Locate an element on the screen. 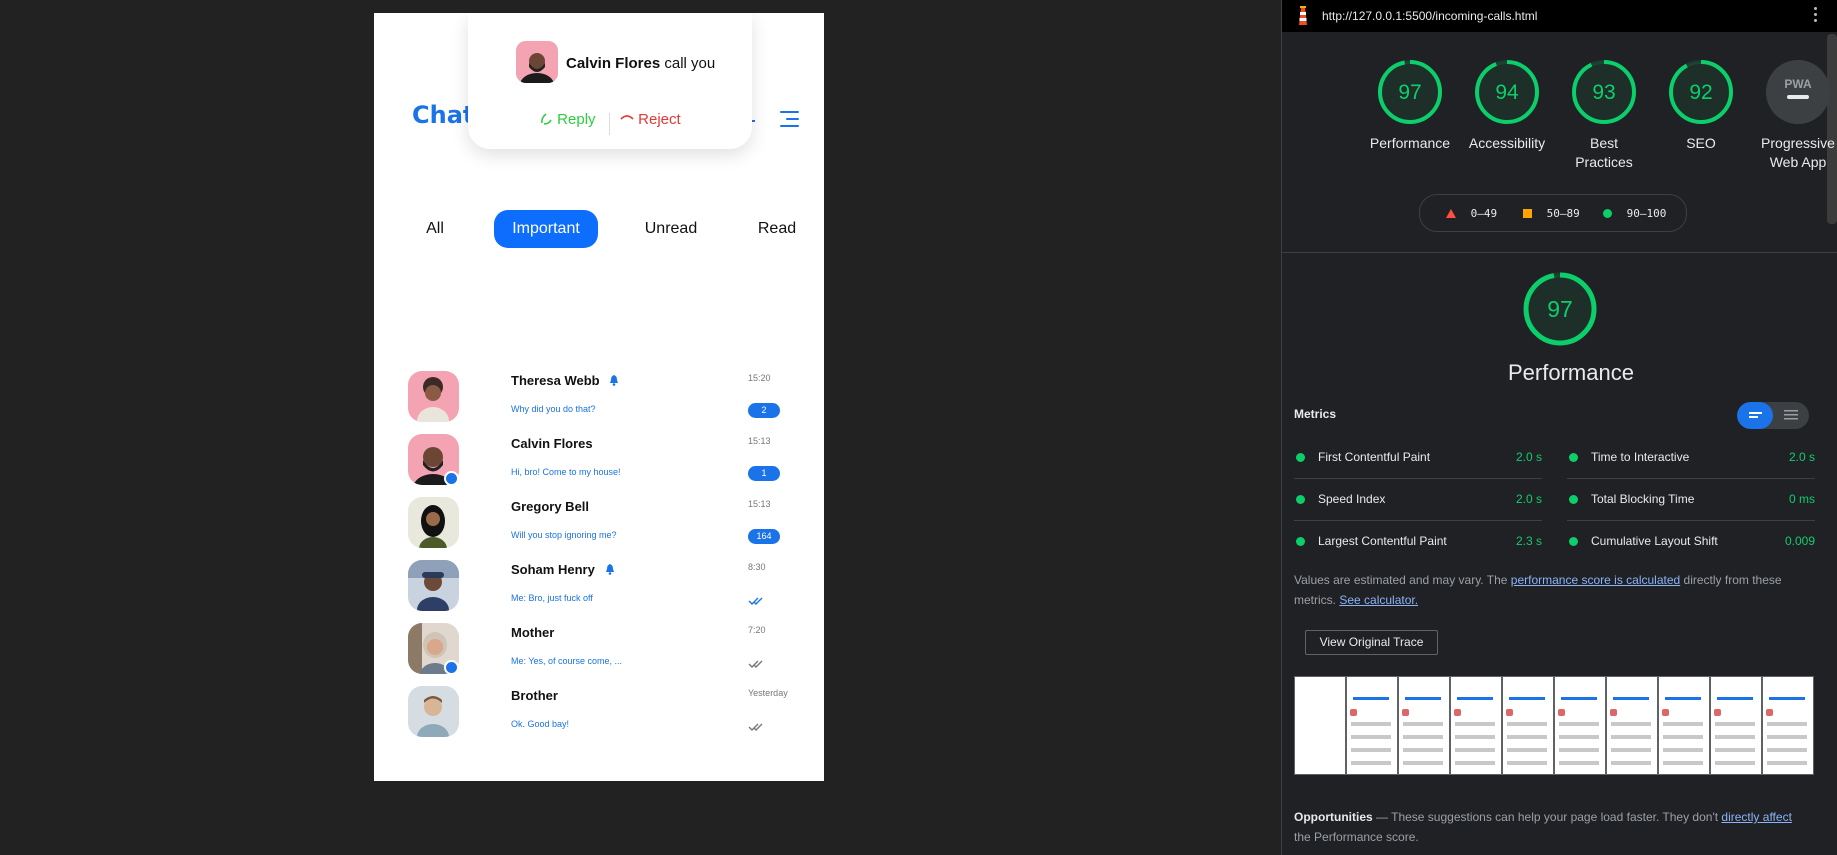 The image size is (1837, 855). gauge-accessibility: 94 Accessibility is located at coordinates (1507, 105).